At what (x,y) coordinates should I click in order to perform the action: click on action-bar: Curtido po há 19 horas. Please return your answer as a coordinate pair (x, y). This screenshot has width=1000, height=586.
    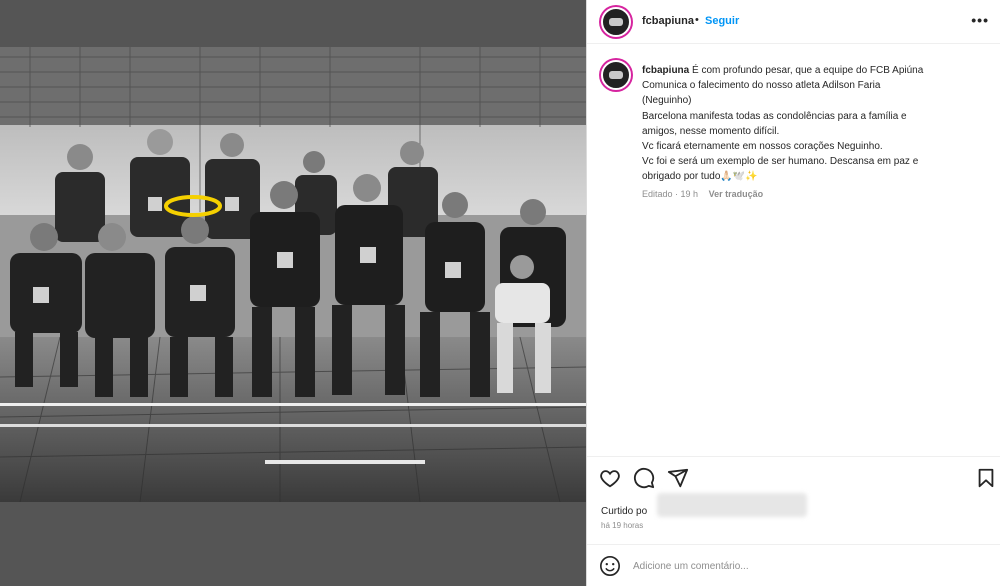
    Looking at the image, I should click on (793, 500).